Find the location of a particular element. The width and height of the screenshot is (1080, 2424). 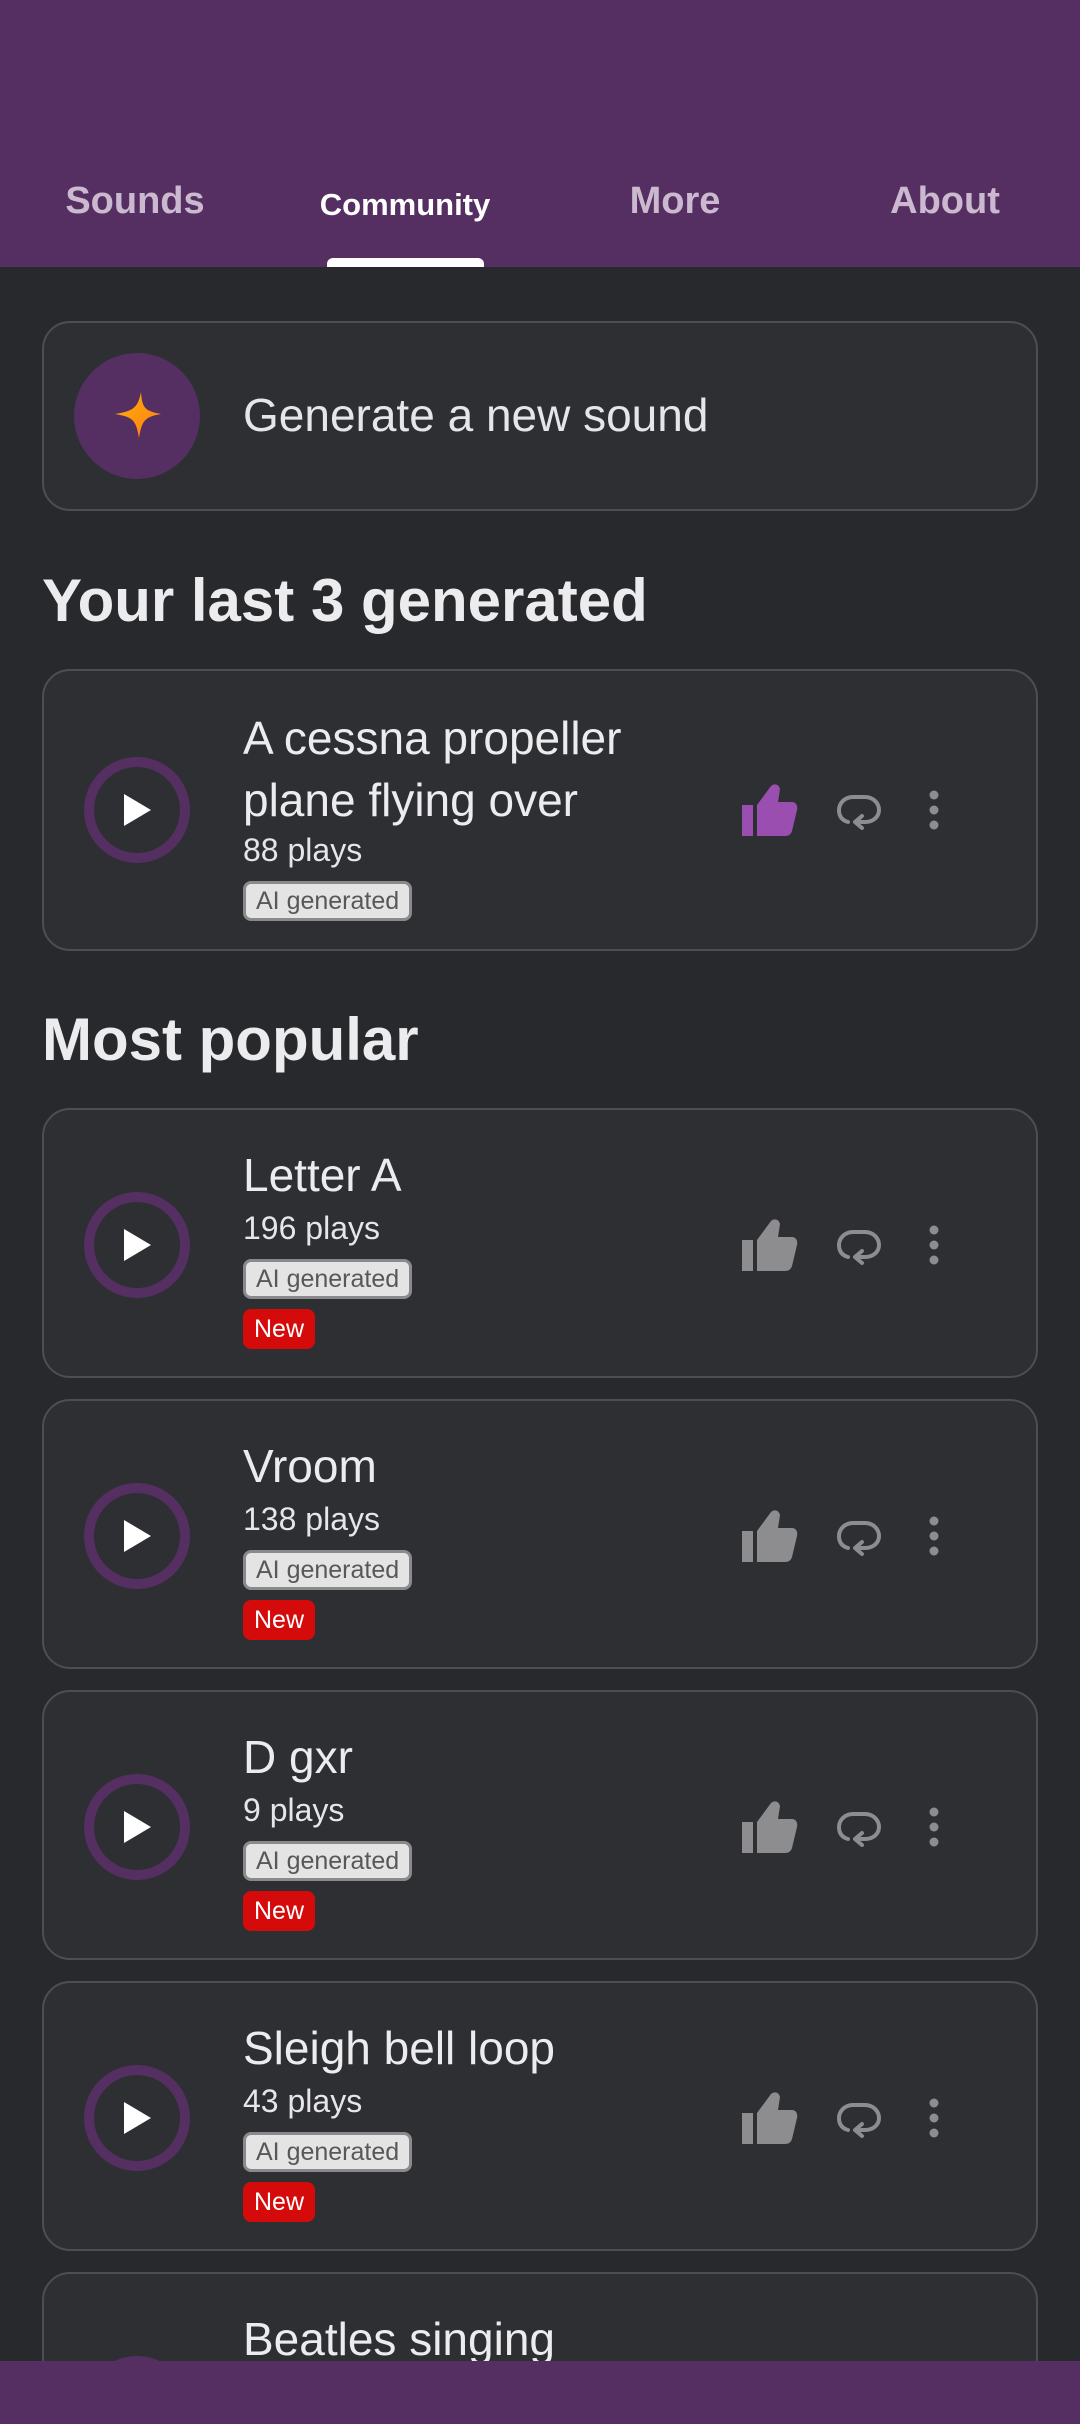

app-bar: Sounds Community More About is located at coordinates (540, 133).